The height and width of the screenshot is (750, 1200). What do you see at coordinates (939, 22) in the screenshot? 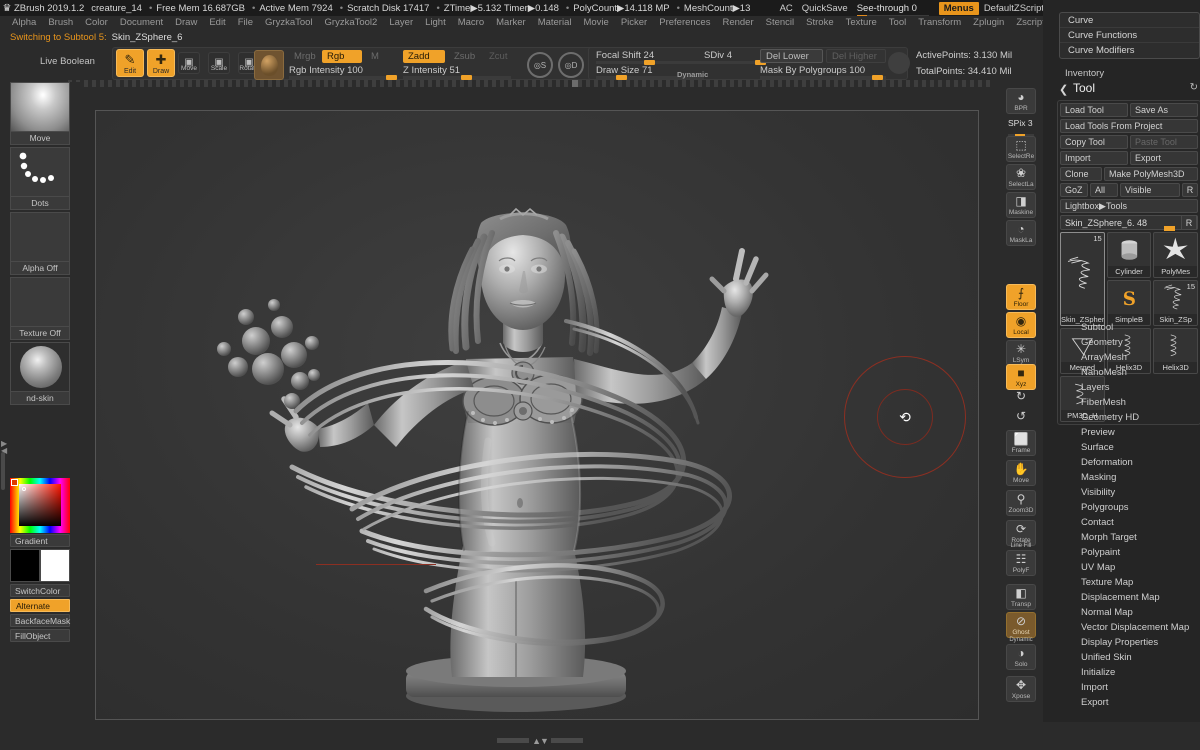
I see `menu-item-transform: Transform` at bounding box center [939, 22].